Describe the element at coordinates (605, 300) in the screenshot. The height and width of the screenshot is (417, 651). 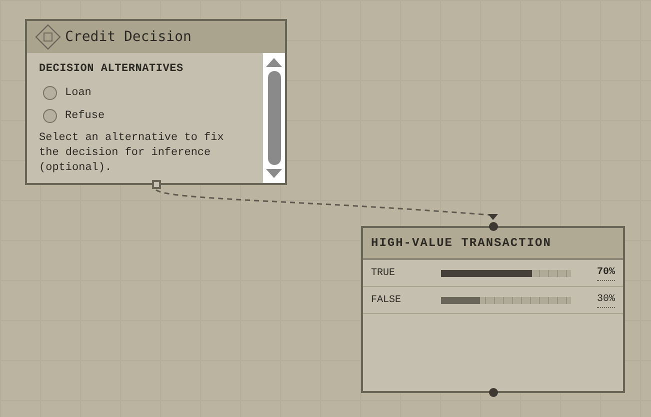
I see `probability-value: 30%` at that location.